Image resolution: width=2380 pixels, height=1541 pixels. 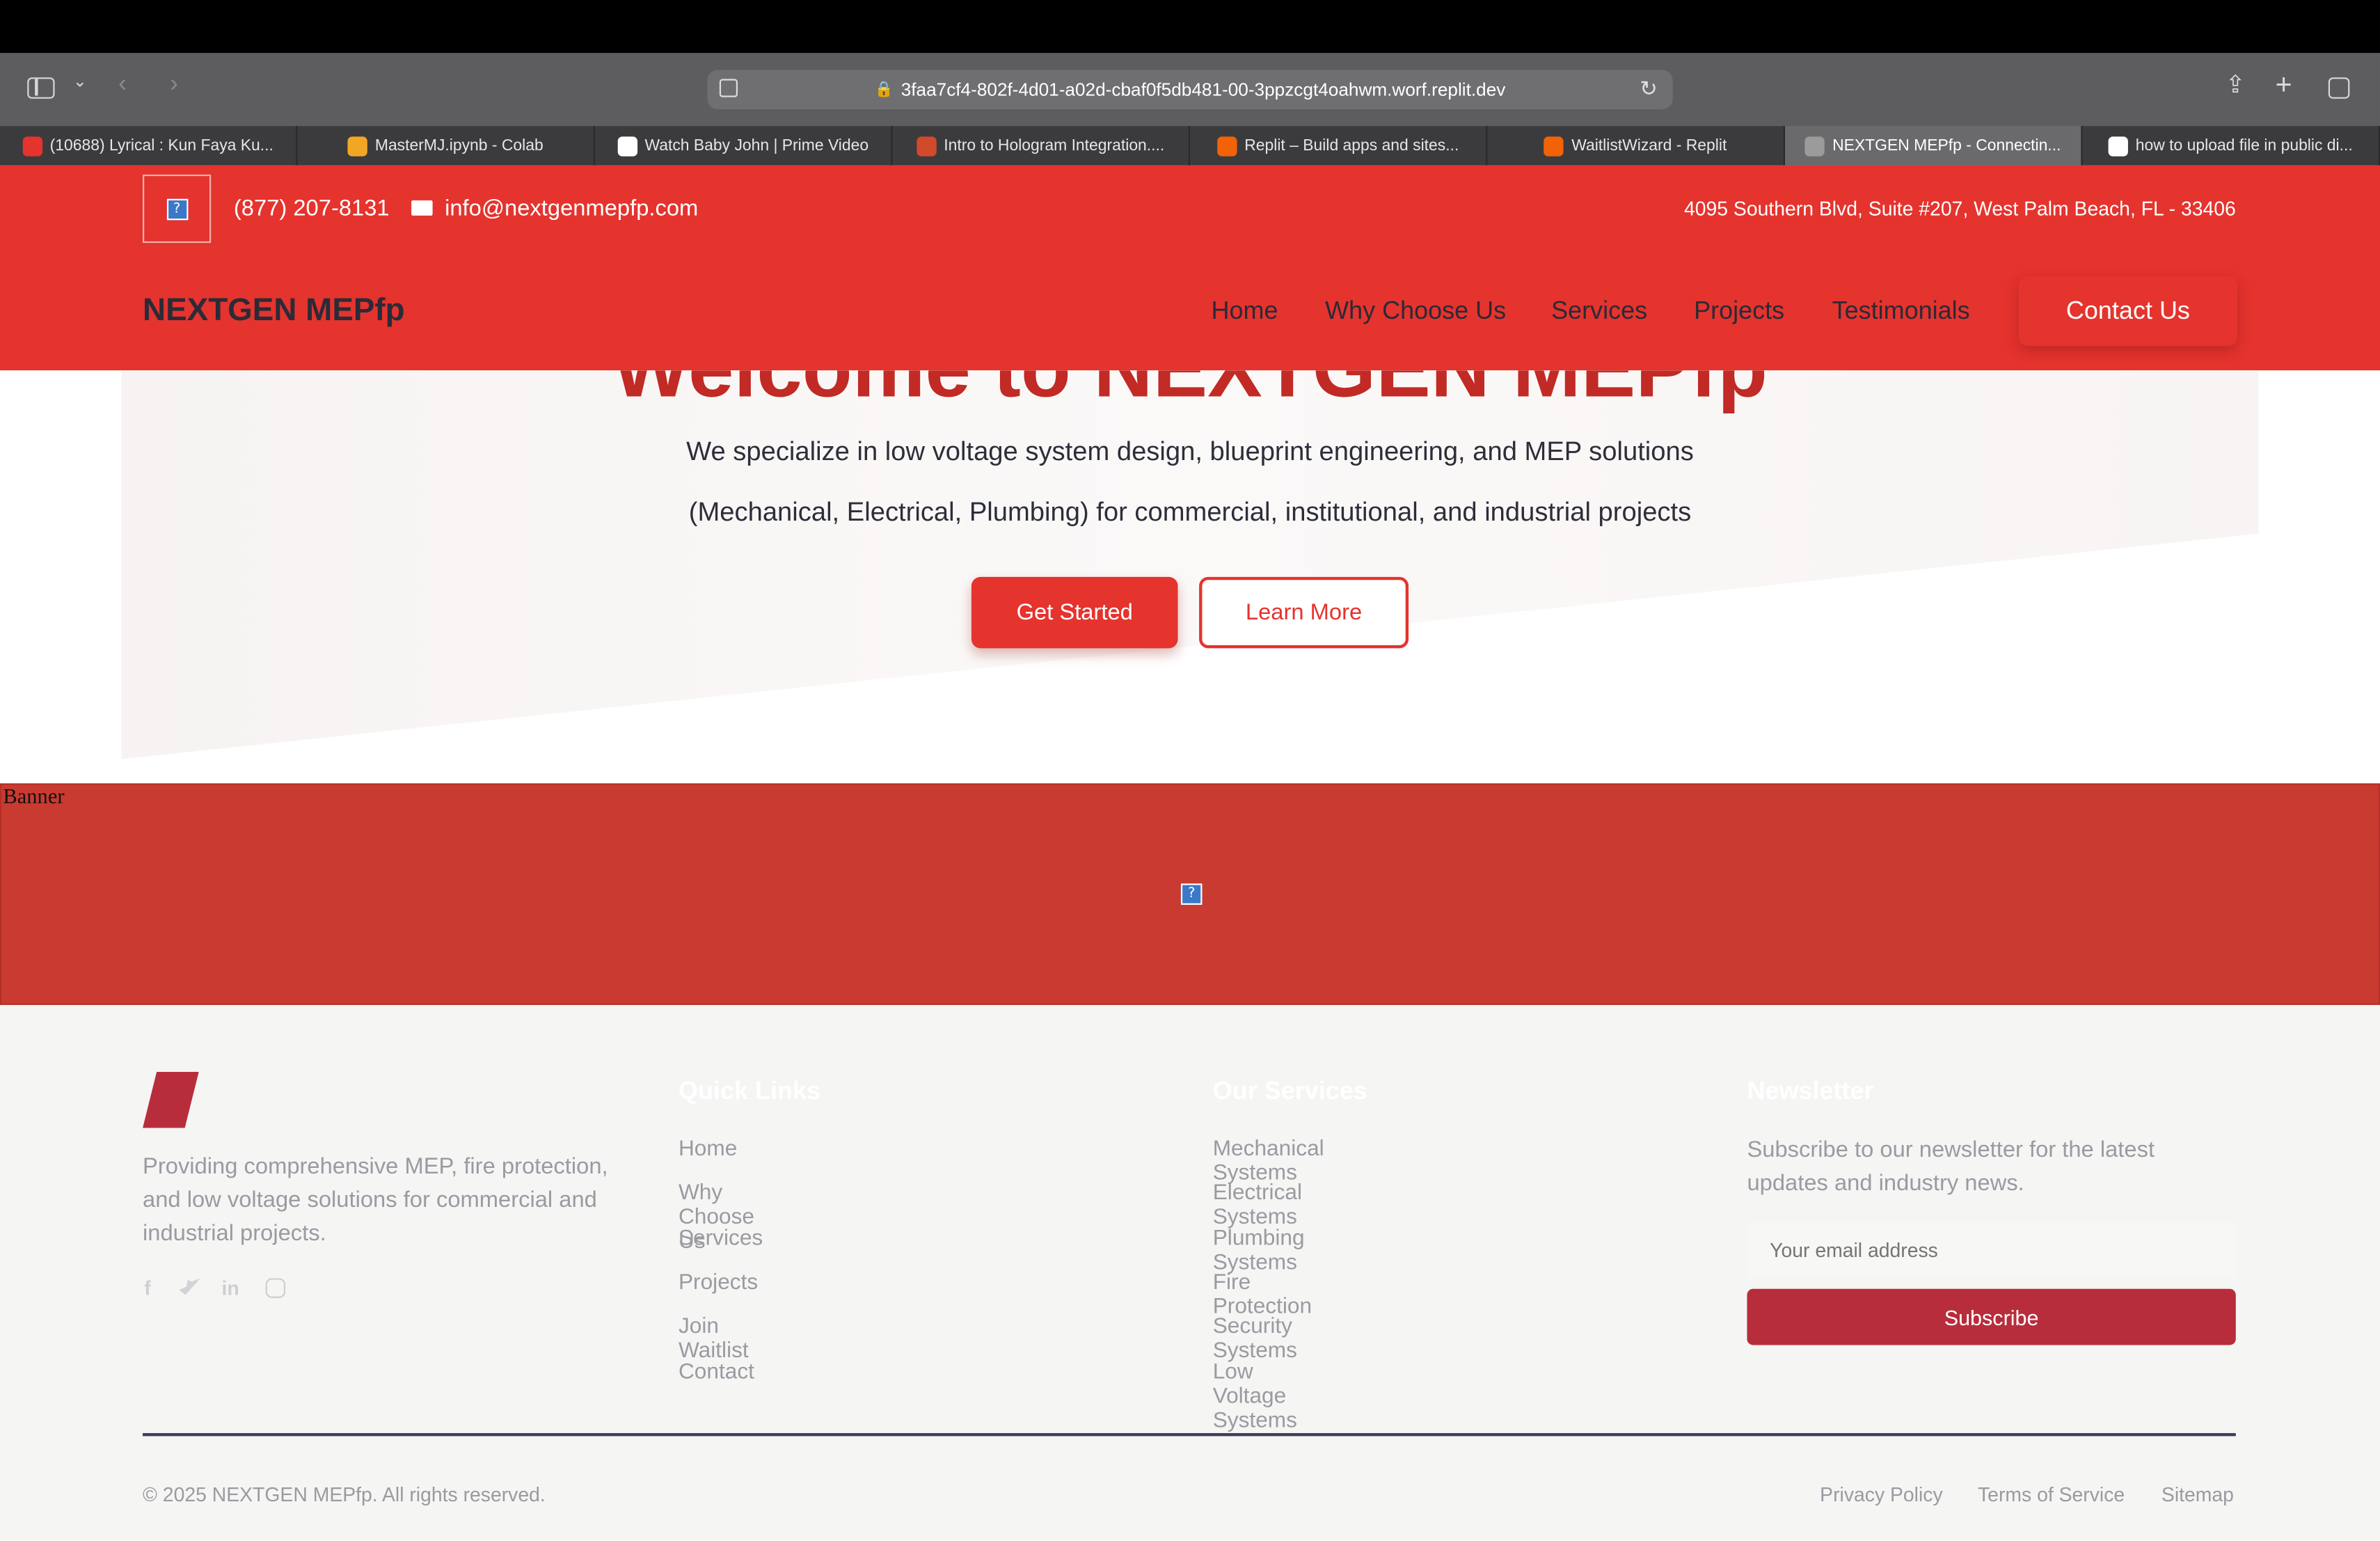 I want to click on newsletter-text-line-2: updates and industry news., so click(x=1886, y=1183).